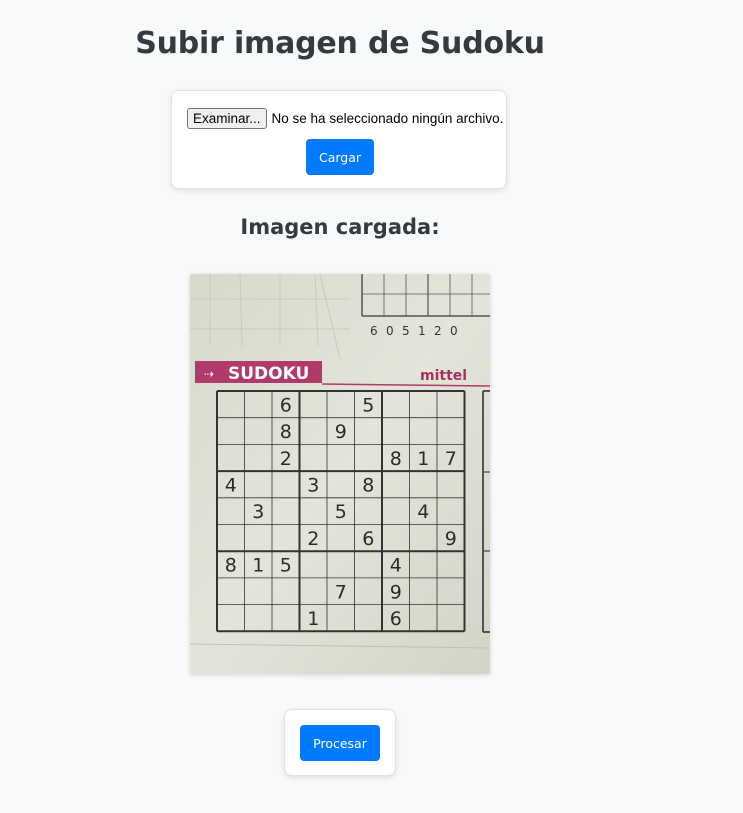 This screenshot has height=813, width=743. I want to click on printed-digit: 5, so click(406, 331).